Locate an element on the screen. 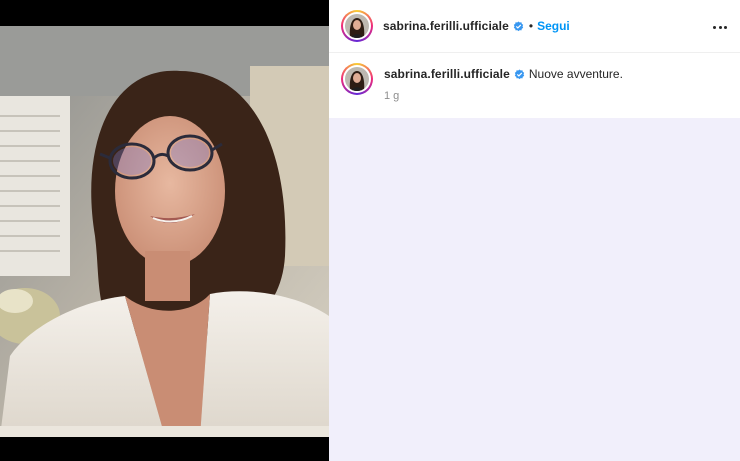 This screenshot has width=740, height=461. avatar-image is located at coordinates (357, 26).